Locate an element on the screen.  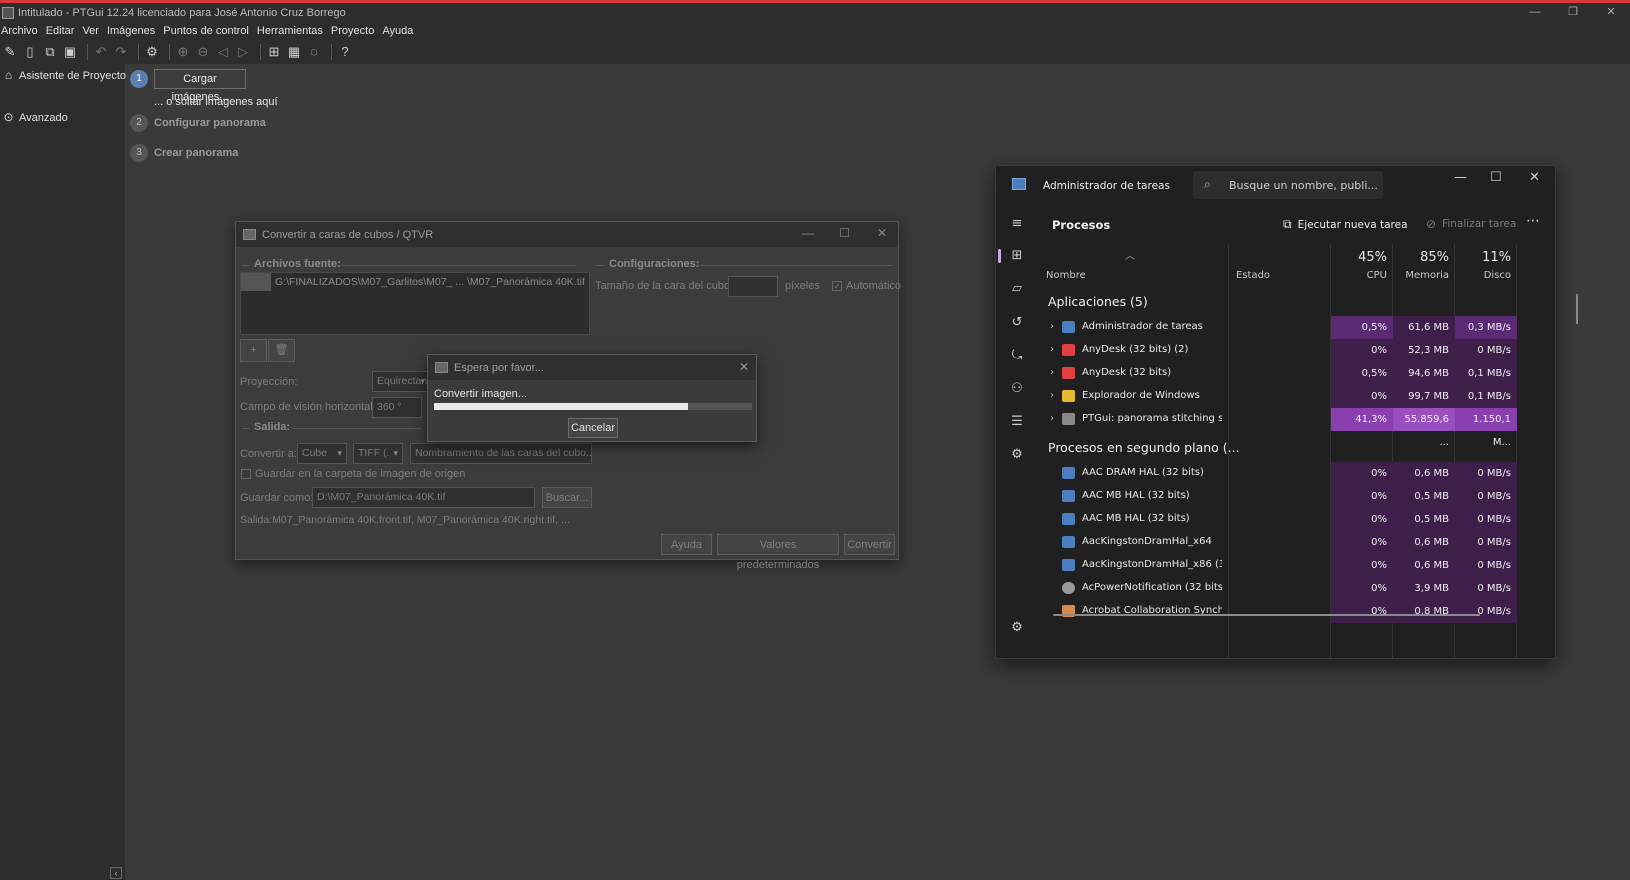
new-project-icon: ✎ is located at coordinates (10, 52).